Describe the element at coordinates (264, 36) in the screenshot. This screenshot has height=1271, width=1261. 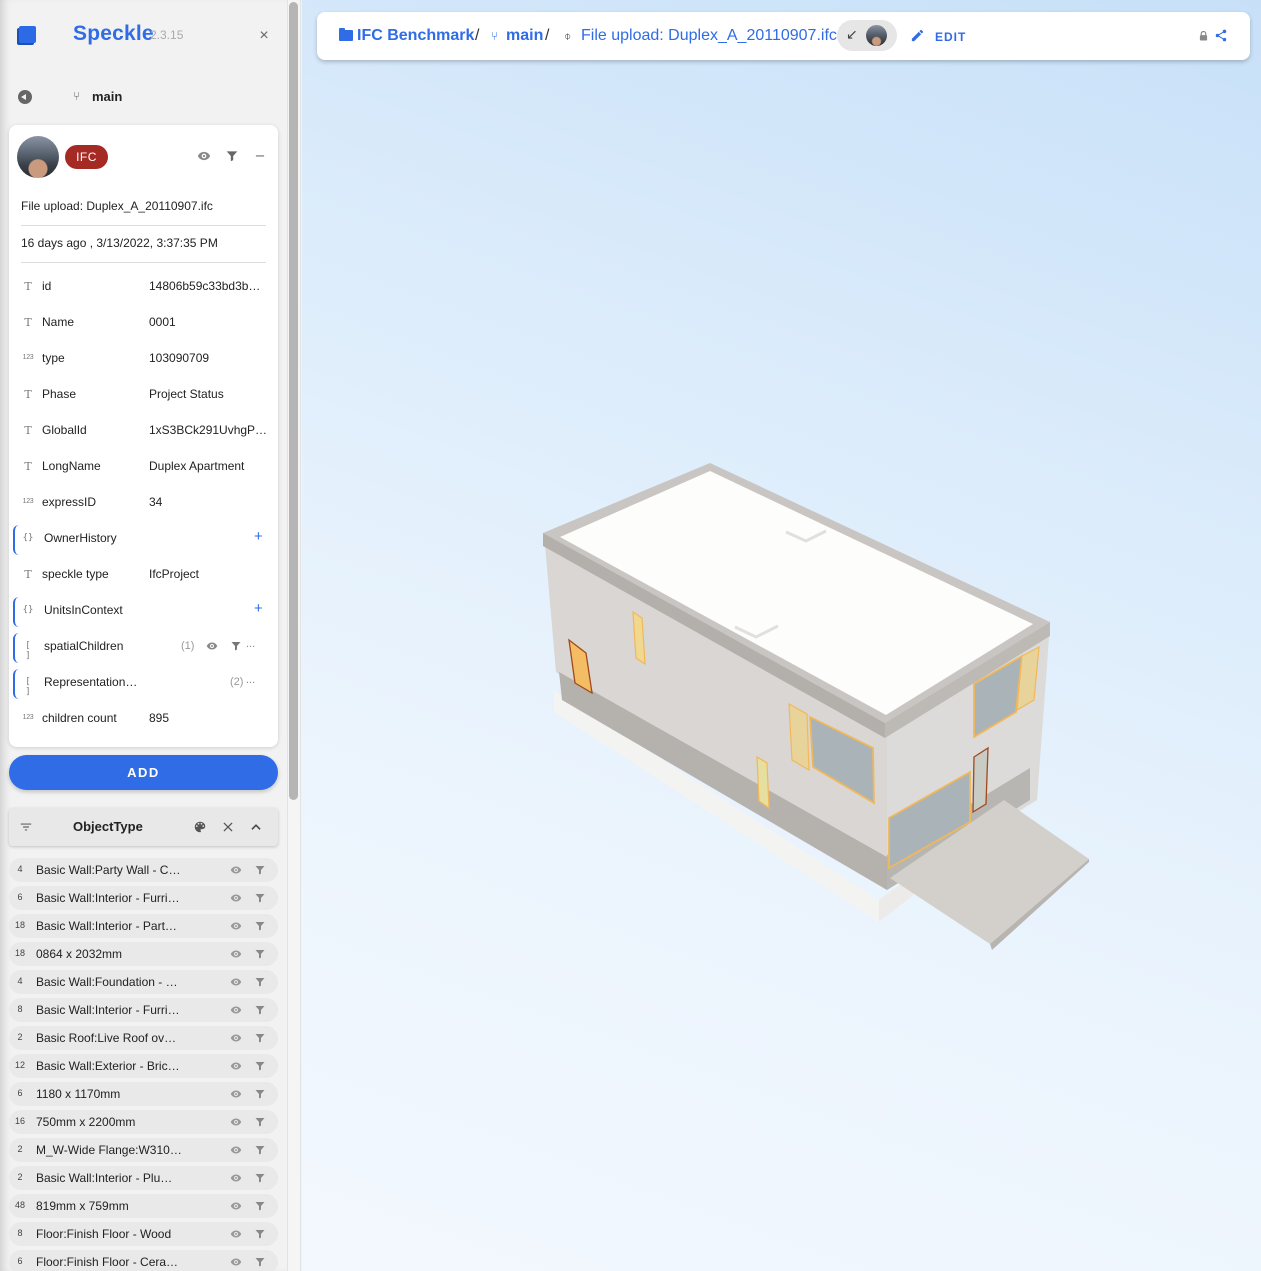
I see `close-sidebar-button: ×` at that location.